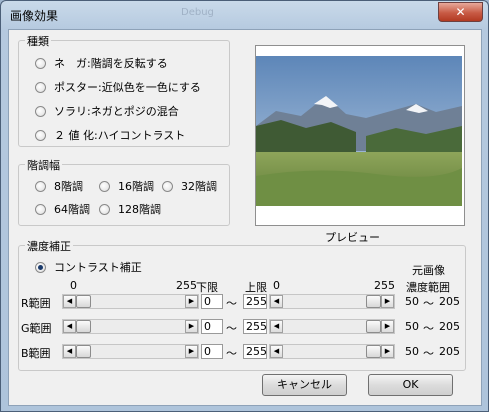  I want to click on gradation-option-16: 16階調, so click(126, 186).